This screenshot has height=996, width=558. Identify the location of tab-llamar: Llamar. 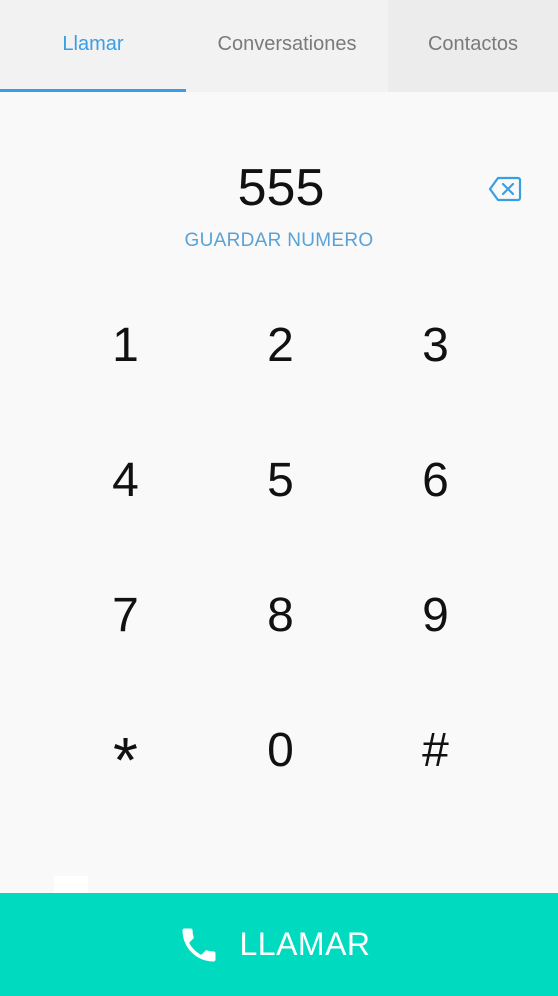
(93, 46).